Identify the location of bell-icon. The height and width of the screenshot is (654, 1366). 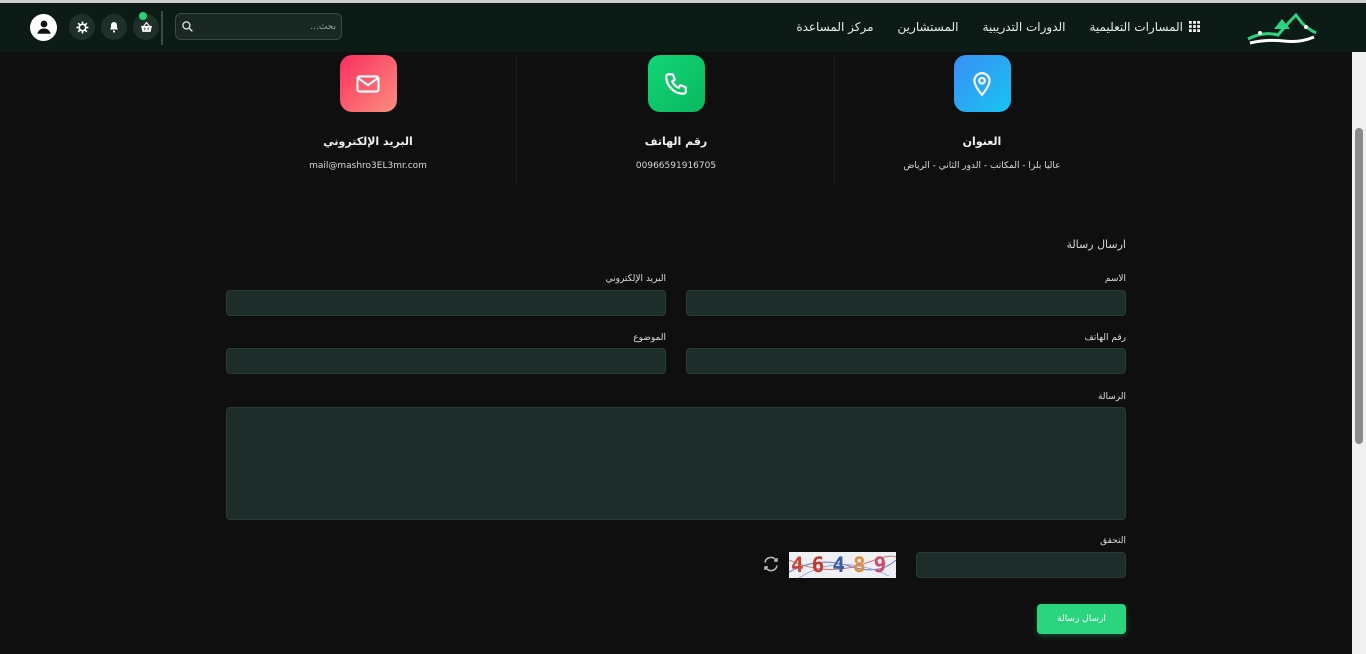
(114, 27).